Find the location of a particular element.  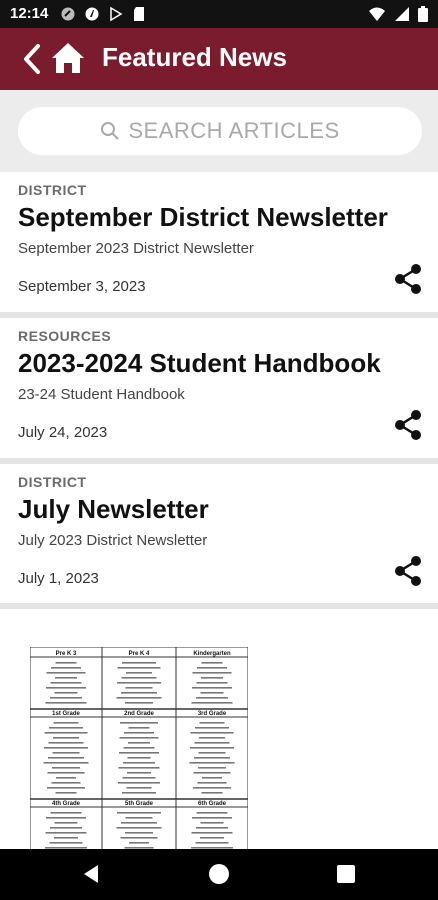

search-icon is located at coordinates (110, 131).